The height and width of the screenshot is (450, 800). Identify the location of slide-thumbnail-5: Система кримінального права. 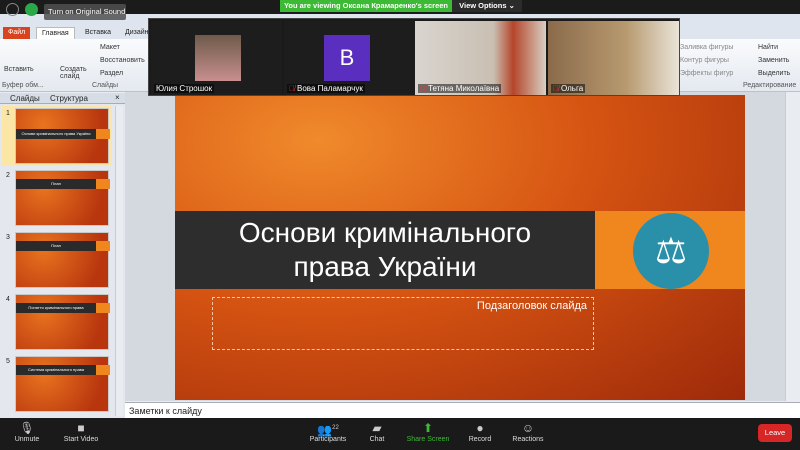
(62, 384).